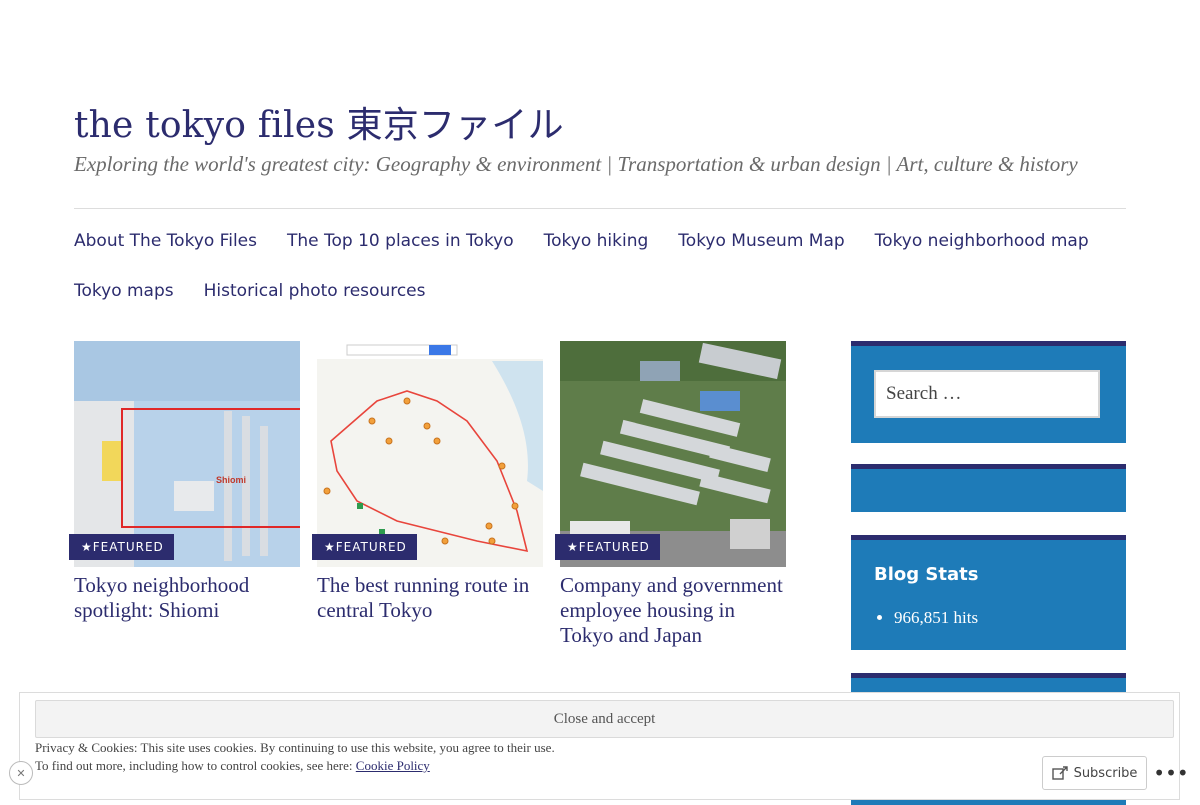  Describe the element at coordinates (936, 618) in the screenshot. I see `blog-stats-hits: 966,851 hits` at that location.